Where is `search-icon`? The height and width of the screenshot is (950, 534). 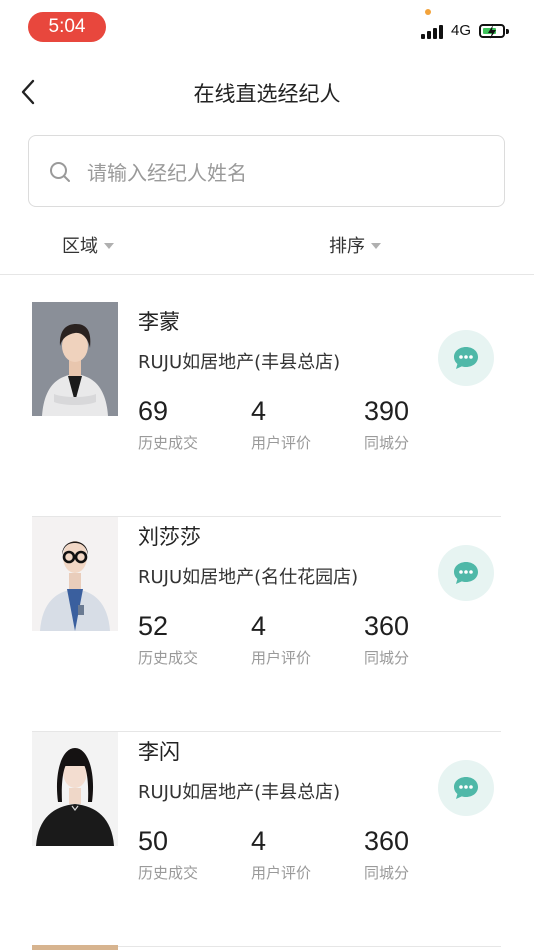
search-icon is located at coordinates (60, 172).